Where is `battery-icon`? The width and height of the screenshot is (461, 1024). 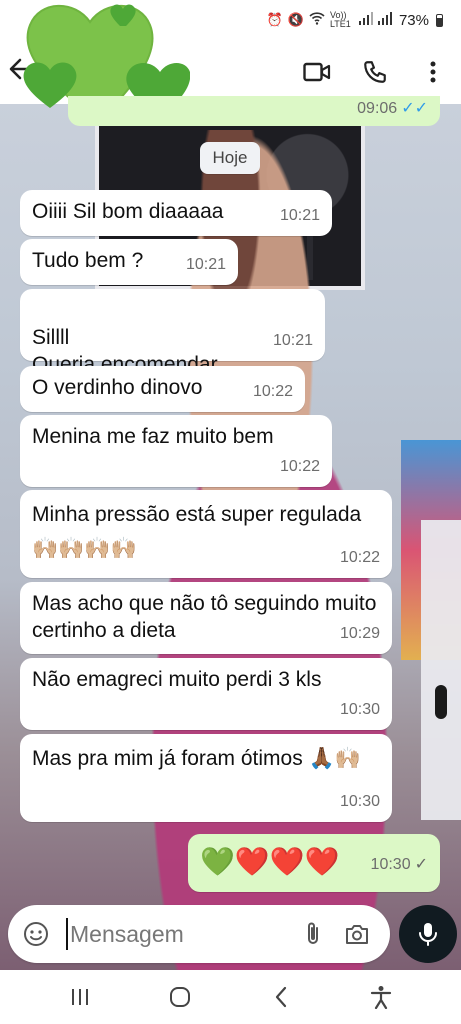 battery-icon is located at coordinates (439, 20).